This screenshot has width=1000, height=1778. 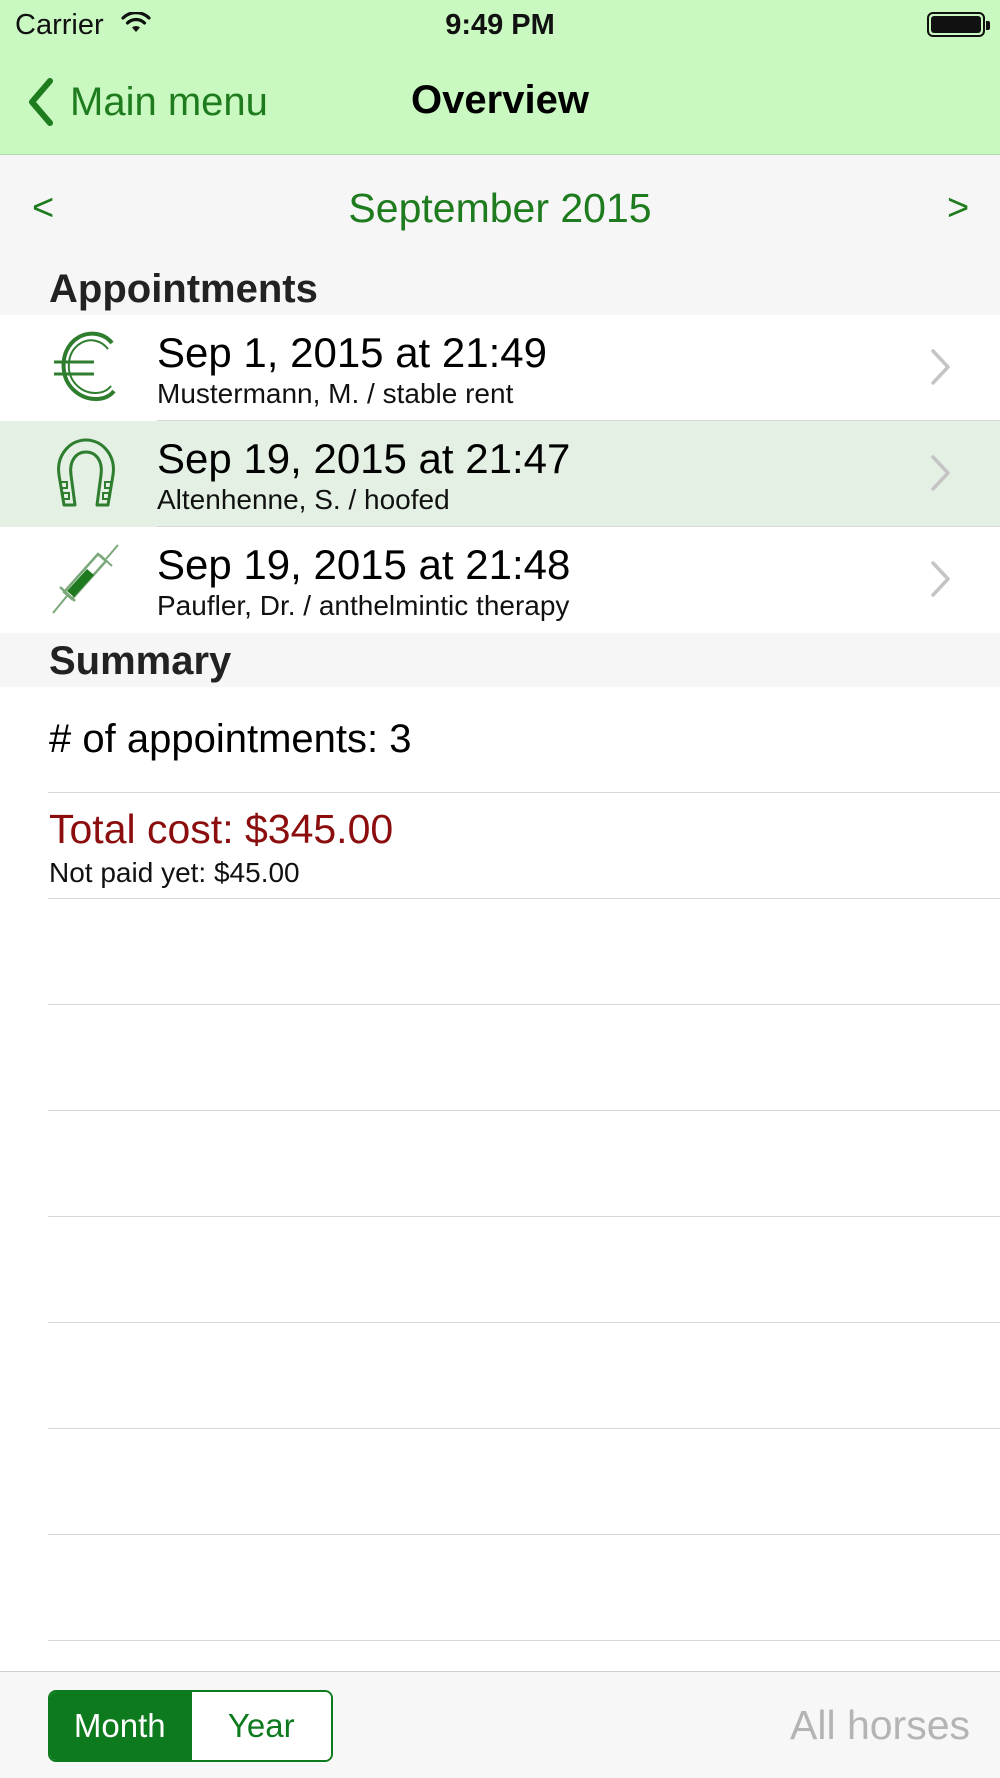 What do you see at coordinates (221, 829) in the screenshot?
I see `total-cost: Total cost: $345.00` at bounding box center [221, 829].